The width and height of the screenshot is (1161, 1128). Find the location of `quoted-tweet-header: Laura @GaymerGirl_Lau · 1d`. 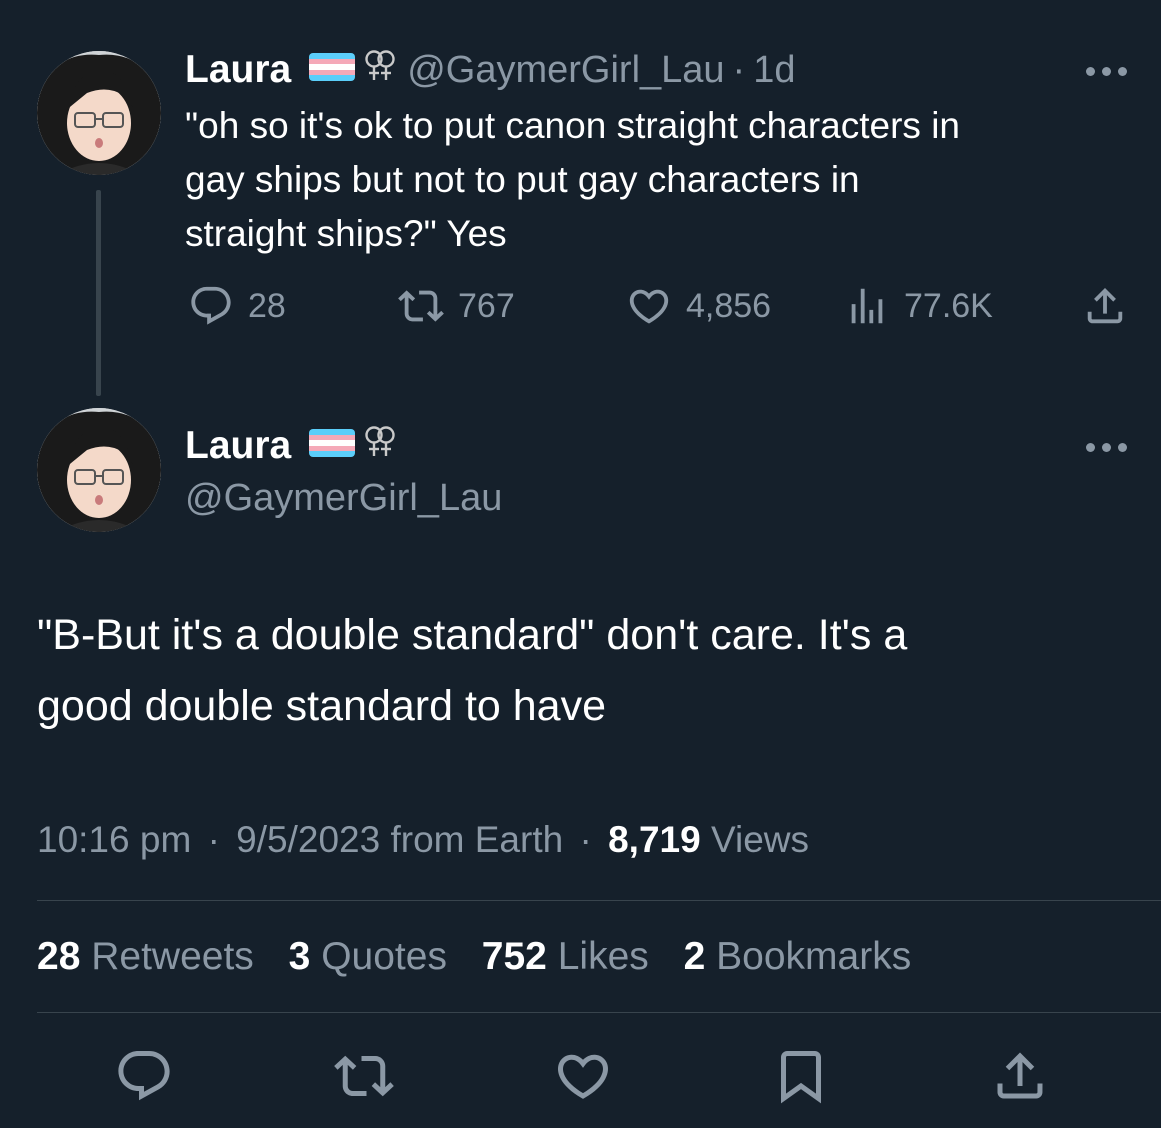

quoted-tweet-header: Laura @GaymerGirl_Lau · 1d is located at coordinates (490, 70).